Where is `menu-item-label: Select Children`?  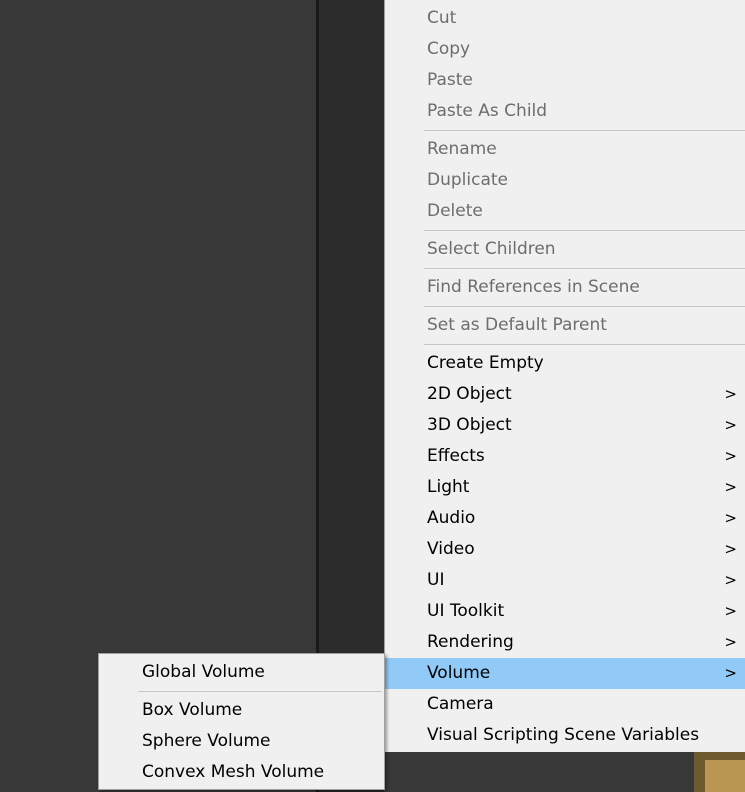
menu-item-label: Select Children is located at coordinates (491, 249).